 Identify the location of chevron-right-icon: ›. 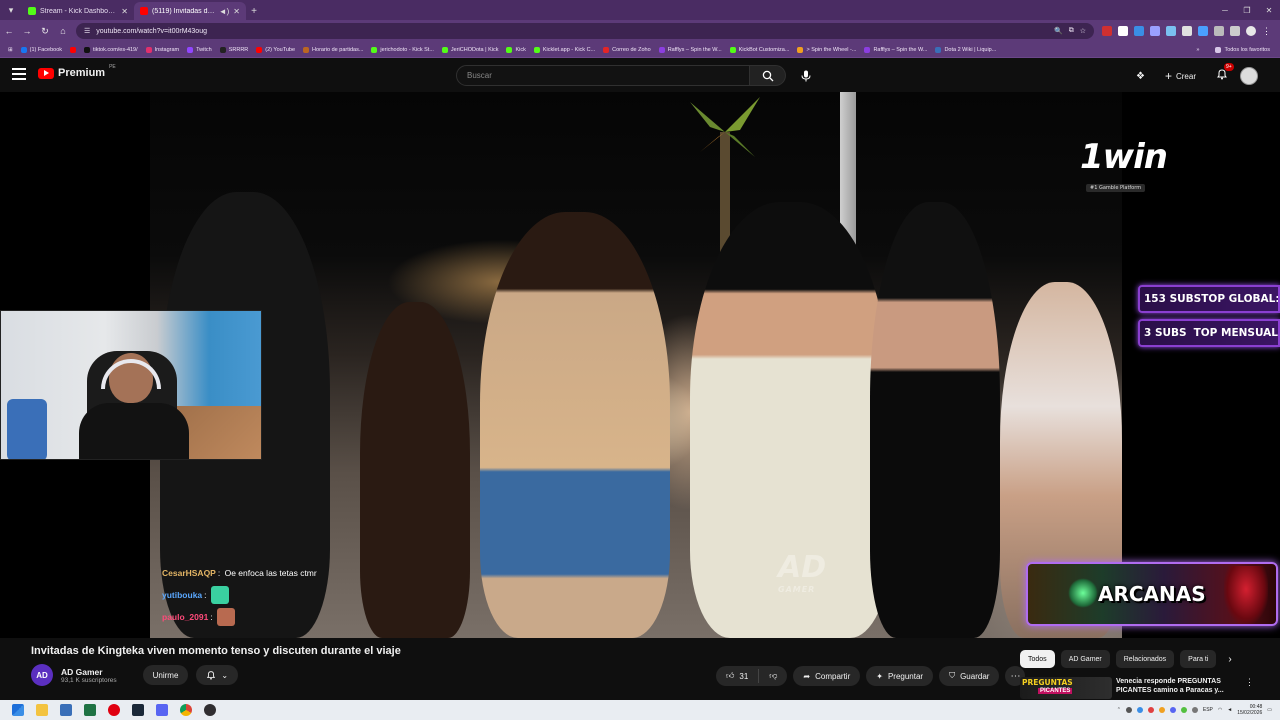
(1229, 659).